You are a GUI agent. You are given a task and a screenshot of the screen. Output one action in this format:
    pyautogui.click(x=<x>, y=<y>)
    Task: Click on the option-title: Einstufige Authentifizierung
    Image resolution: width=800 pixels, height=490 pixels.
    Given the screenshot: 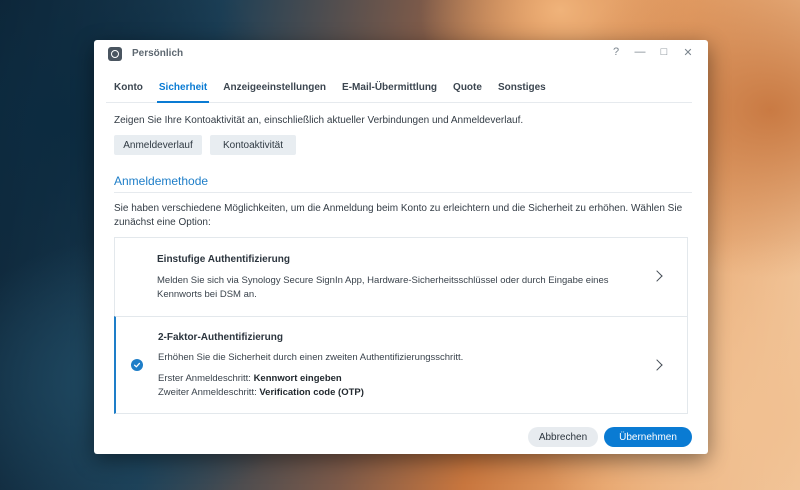 What is the action you would take?
    pyautogui.click(x=223, y=259)
    